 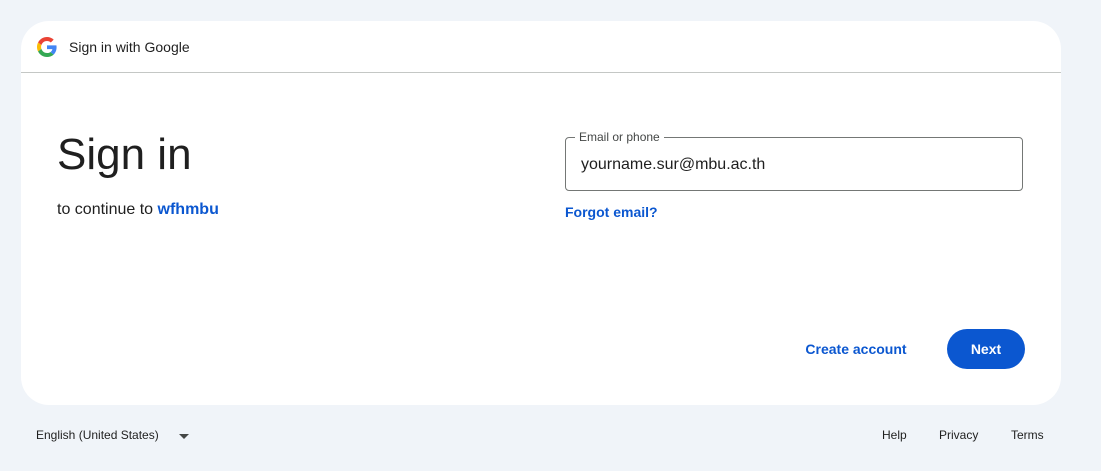 What do you see at coordinates (188, 209) in the screenshot?
I see `app-name-link: wfhmbu` at bounding box center [188, 209].